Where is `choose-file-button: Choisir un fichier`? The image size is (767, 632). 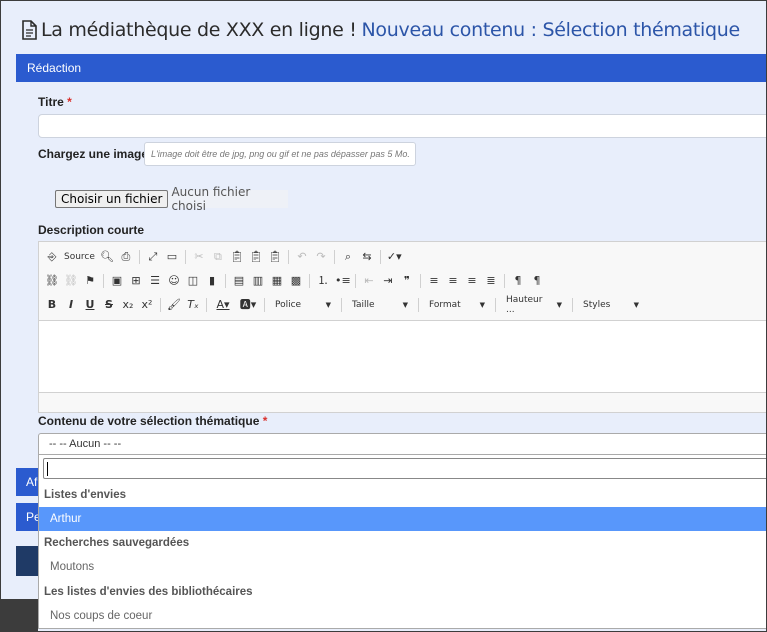 choose-file-button: Choisir un fichier is located at coordinates (112, 199).